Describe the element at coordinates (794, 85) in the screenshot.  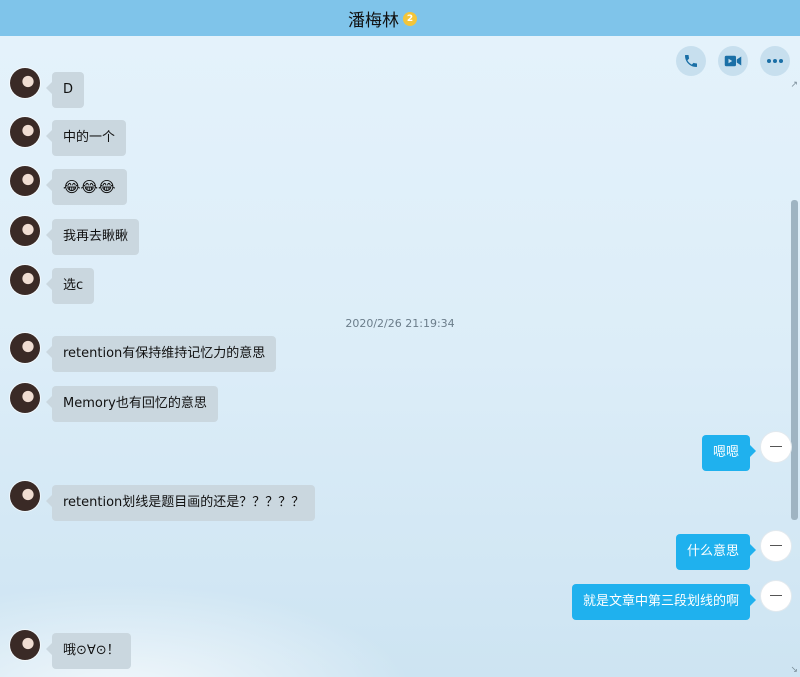
I see `resize-corner-icon: ↗` at that location.